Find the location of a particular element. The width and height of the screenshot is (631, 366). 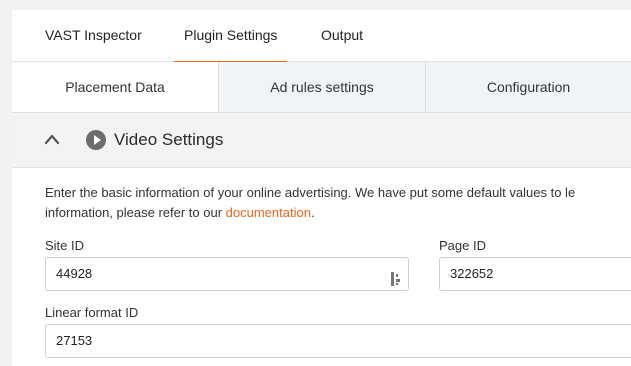

page-id-value: 322652 is located at coordinates (472, 273).